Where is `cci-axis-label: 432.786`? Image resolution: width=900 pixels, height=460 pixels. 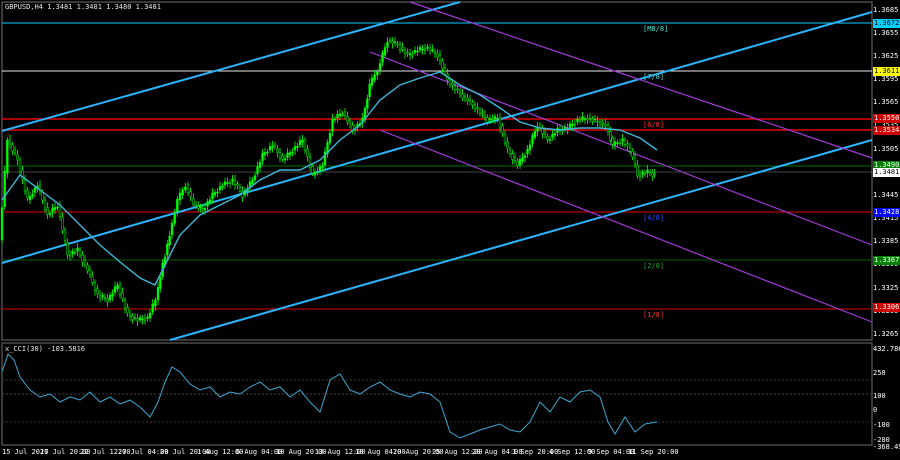
cci-axis-label: 432.786 is located at coordinates (886, 349).